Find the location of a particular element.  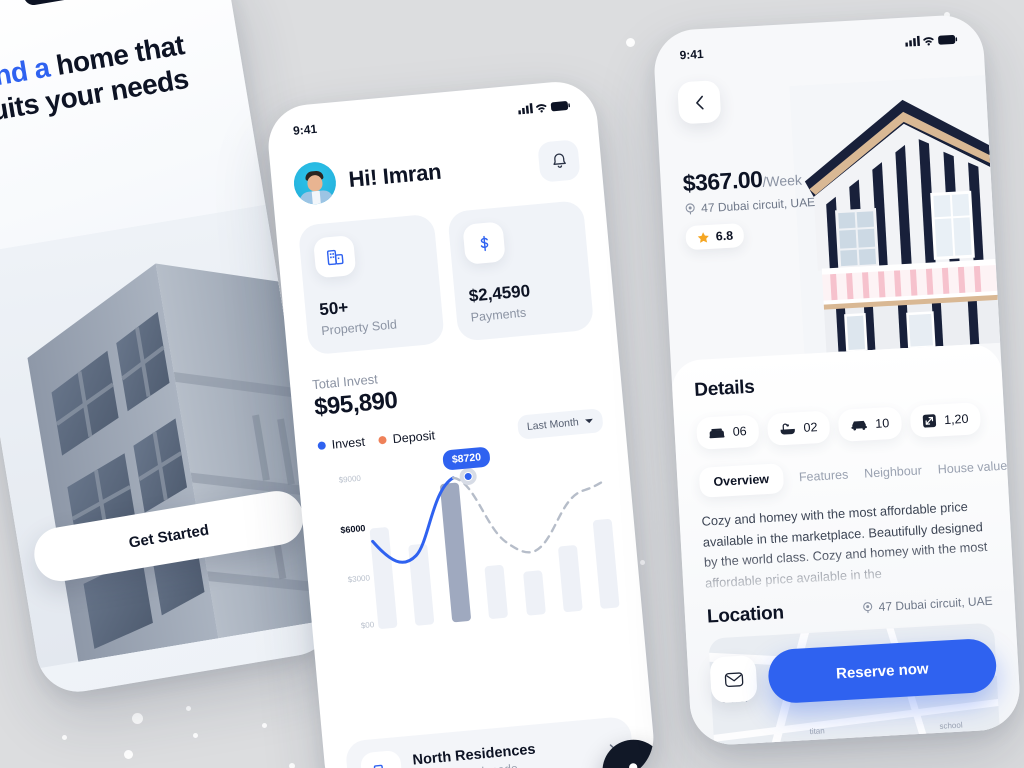

message-button is located at coordinates (733, 679).